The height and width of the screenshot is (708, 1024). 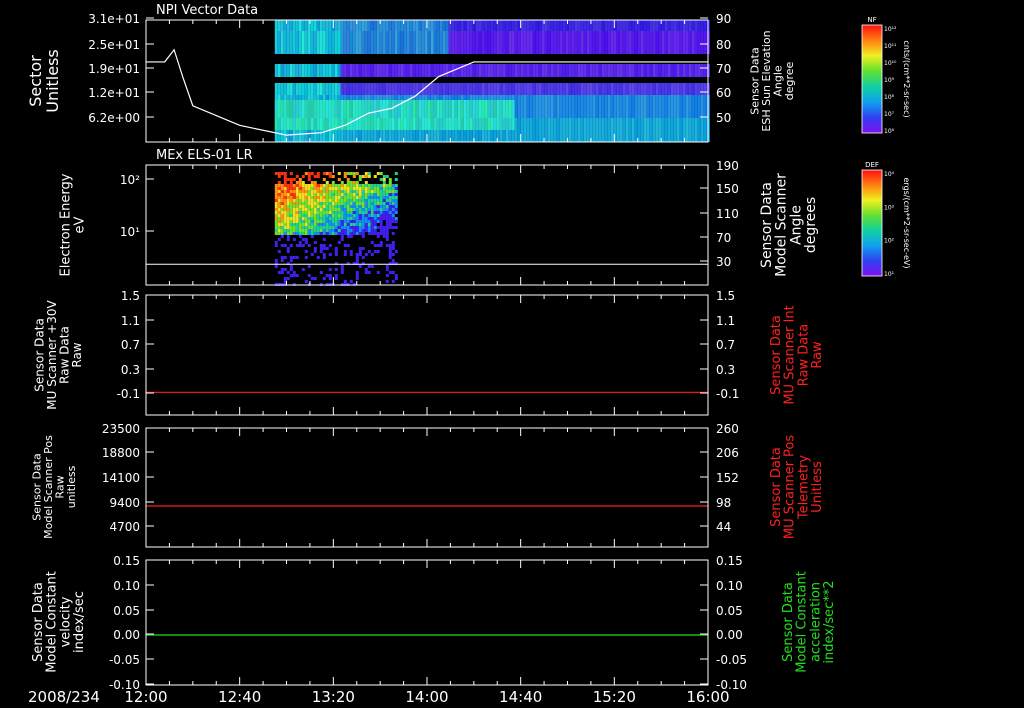 What do you see at coordinates (121, 429) in the screenshot?
I see `y-tick-label: 23500` at bounding box center [121, 429].